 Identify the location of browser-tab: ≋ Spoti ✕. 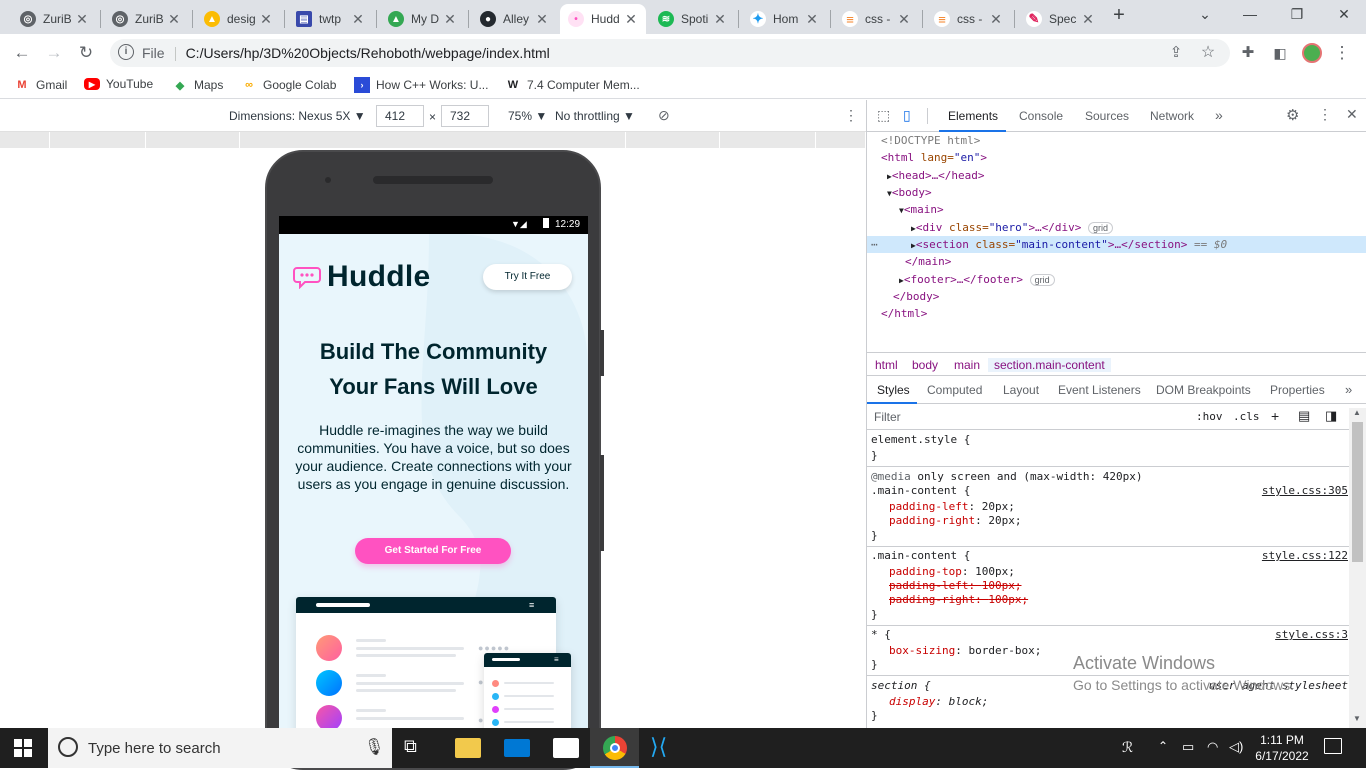
(692, 19).